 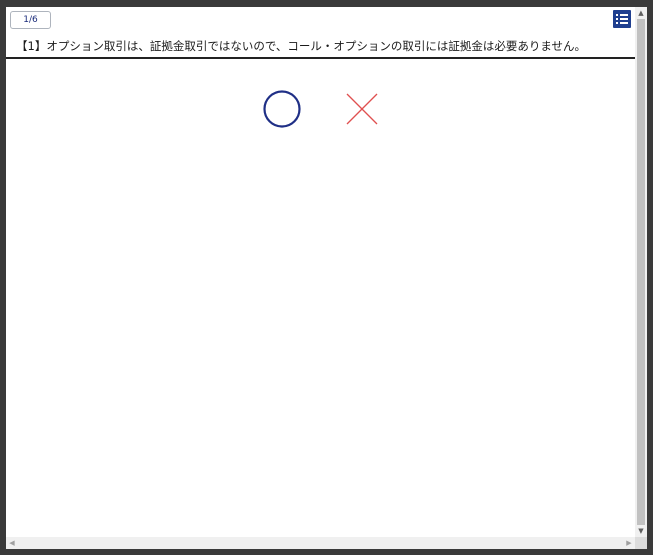 I want to click on answer-false-button, so click(x=362, y=109).